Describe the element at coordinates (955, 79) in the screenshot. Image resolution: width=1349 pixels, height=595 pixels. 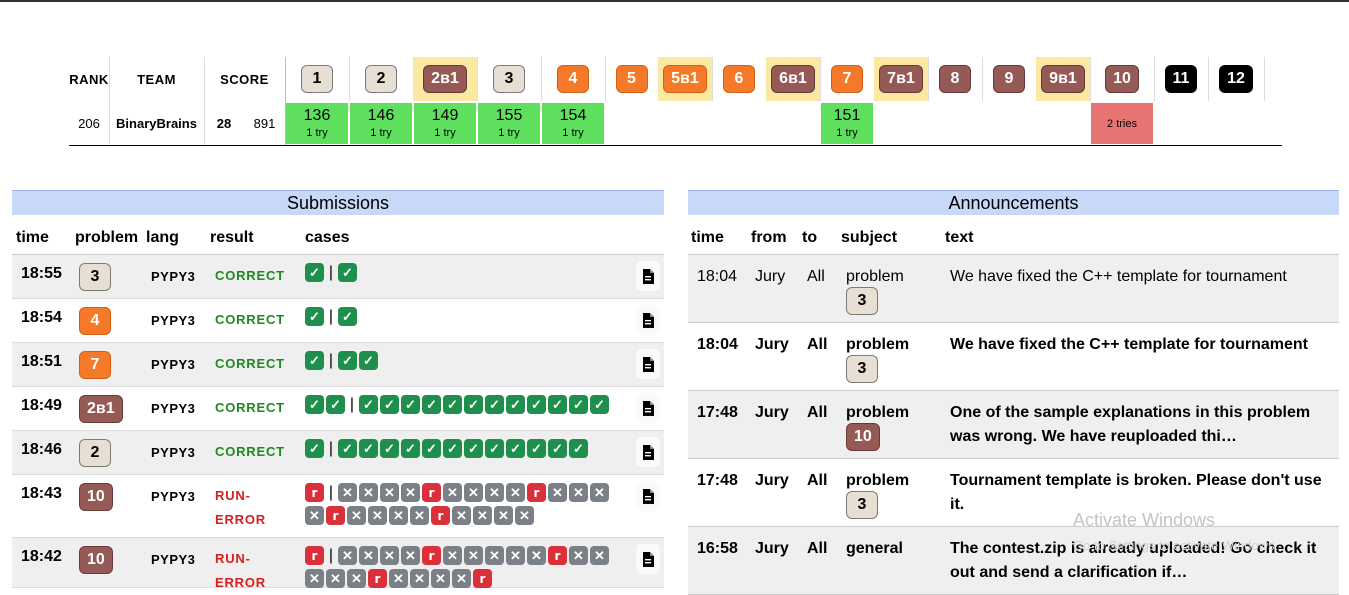
I see `problem-badge: 8` at that location.